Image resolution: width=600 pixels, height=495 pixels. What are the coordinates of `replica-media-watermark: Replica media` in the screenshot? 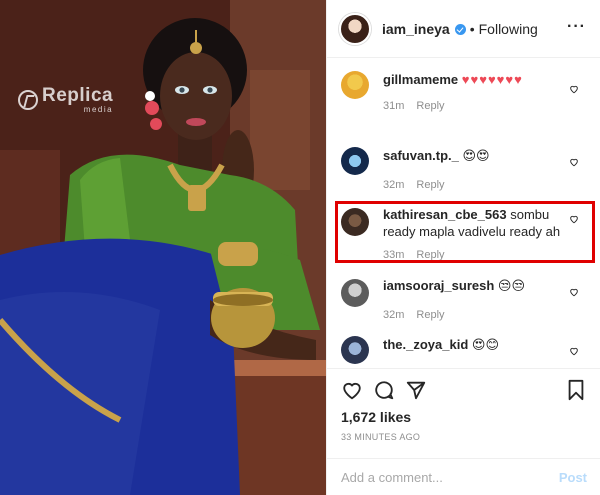 It's located at (65, 100).